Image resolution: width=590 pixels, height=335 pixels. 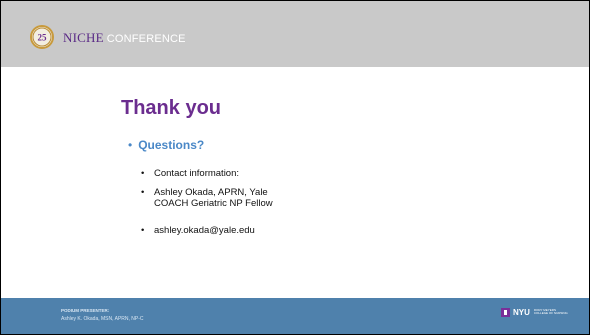 I want to click on niche-25-logo-icon: 25, so click(x=42, y=37).